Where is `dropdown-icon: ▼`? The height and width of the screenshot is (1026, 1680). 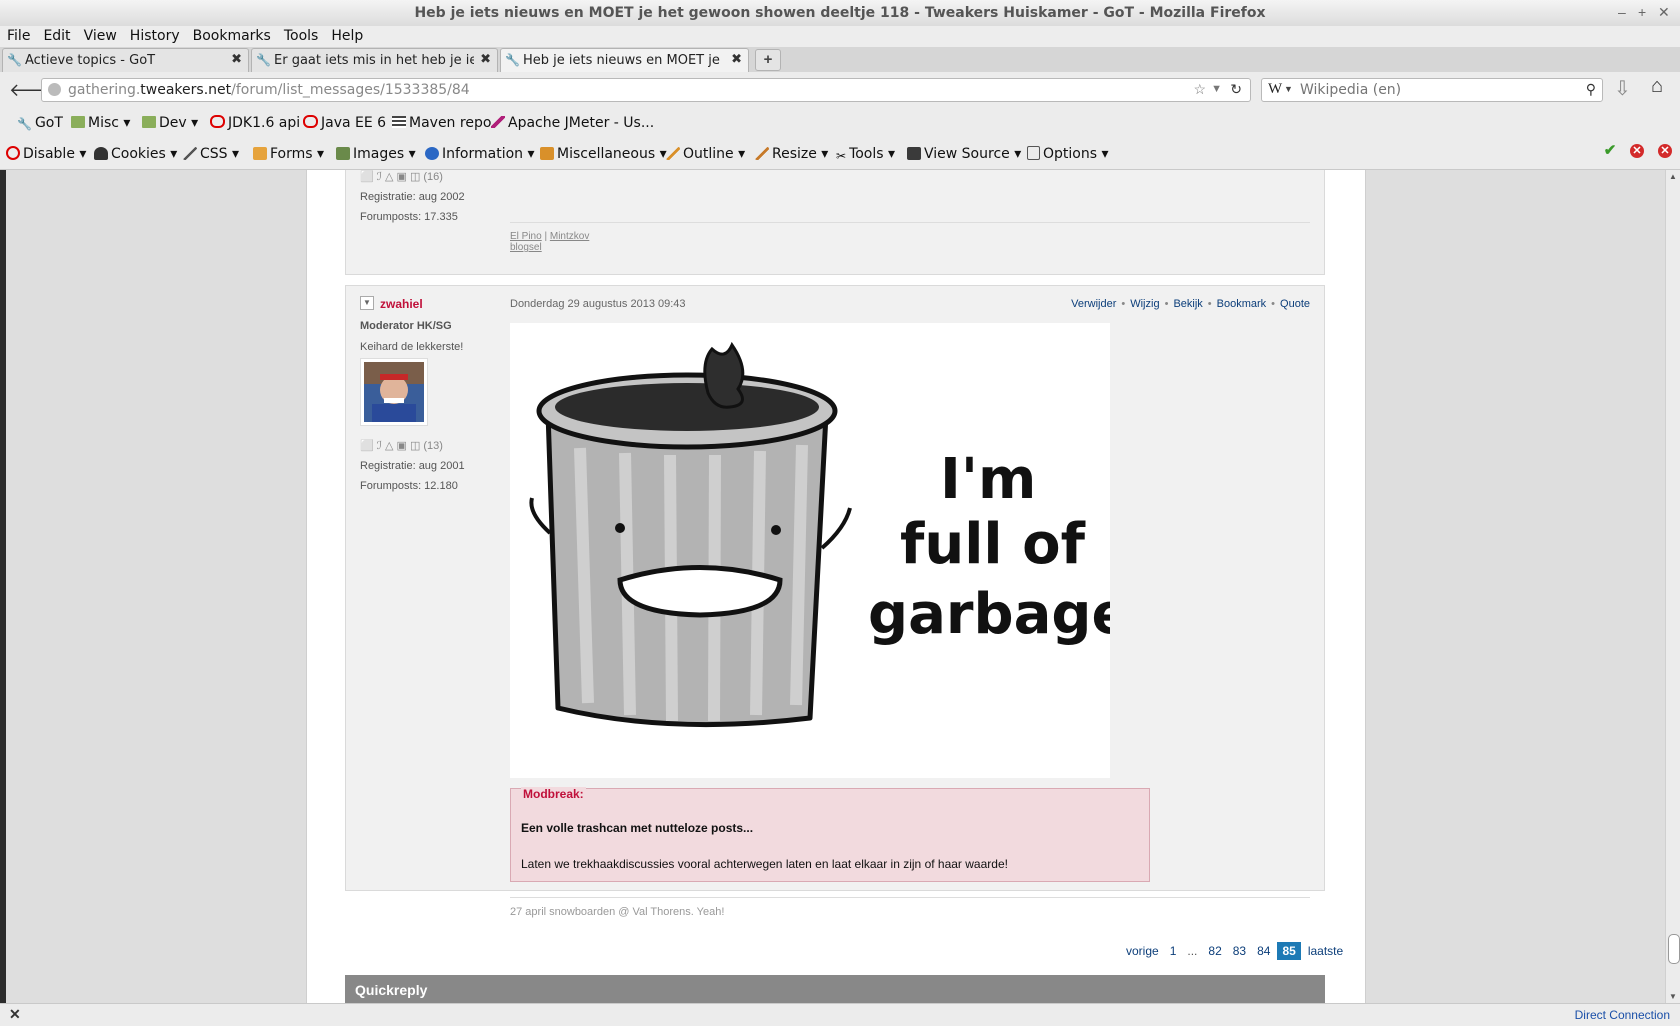 dropdown-icon: ▼ is located at coordinates (1216, 89).